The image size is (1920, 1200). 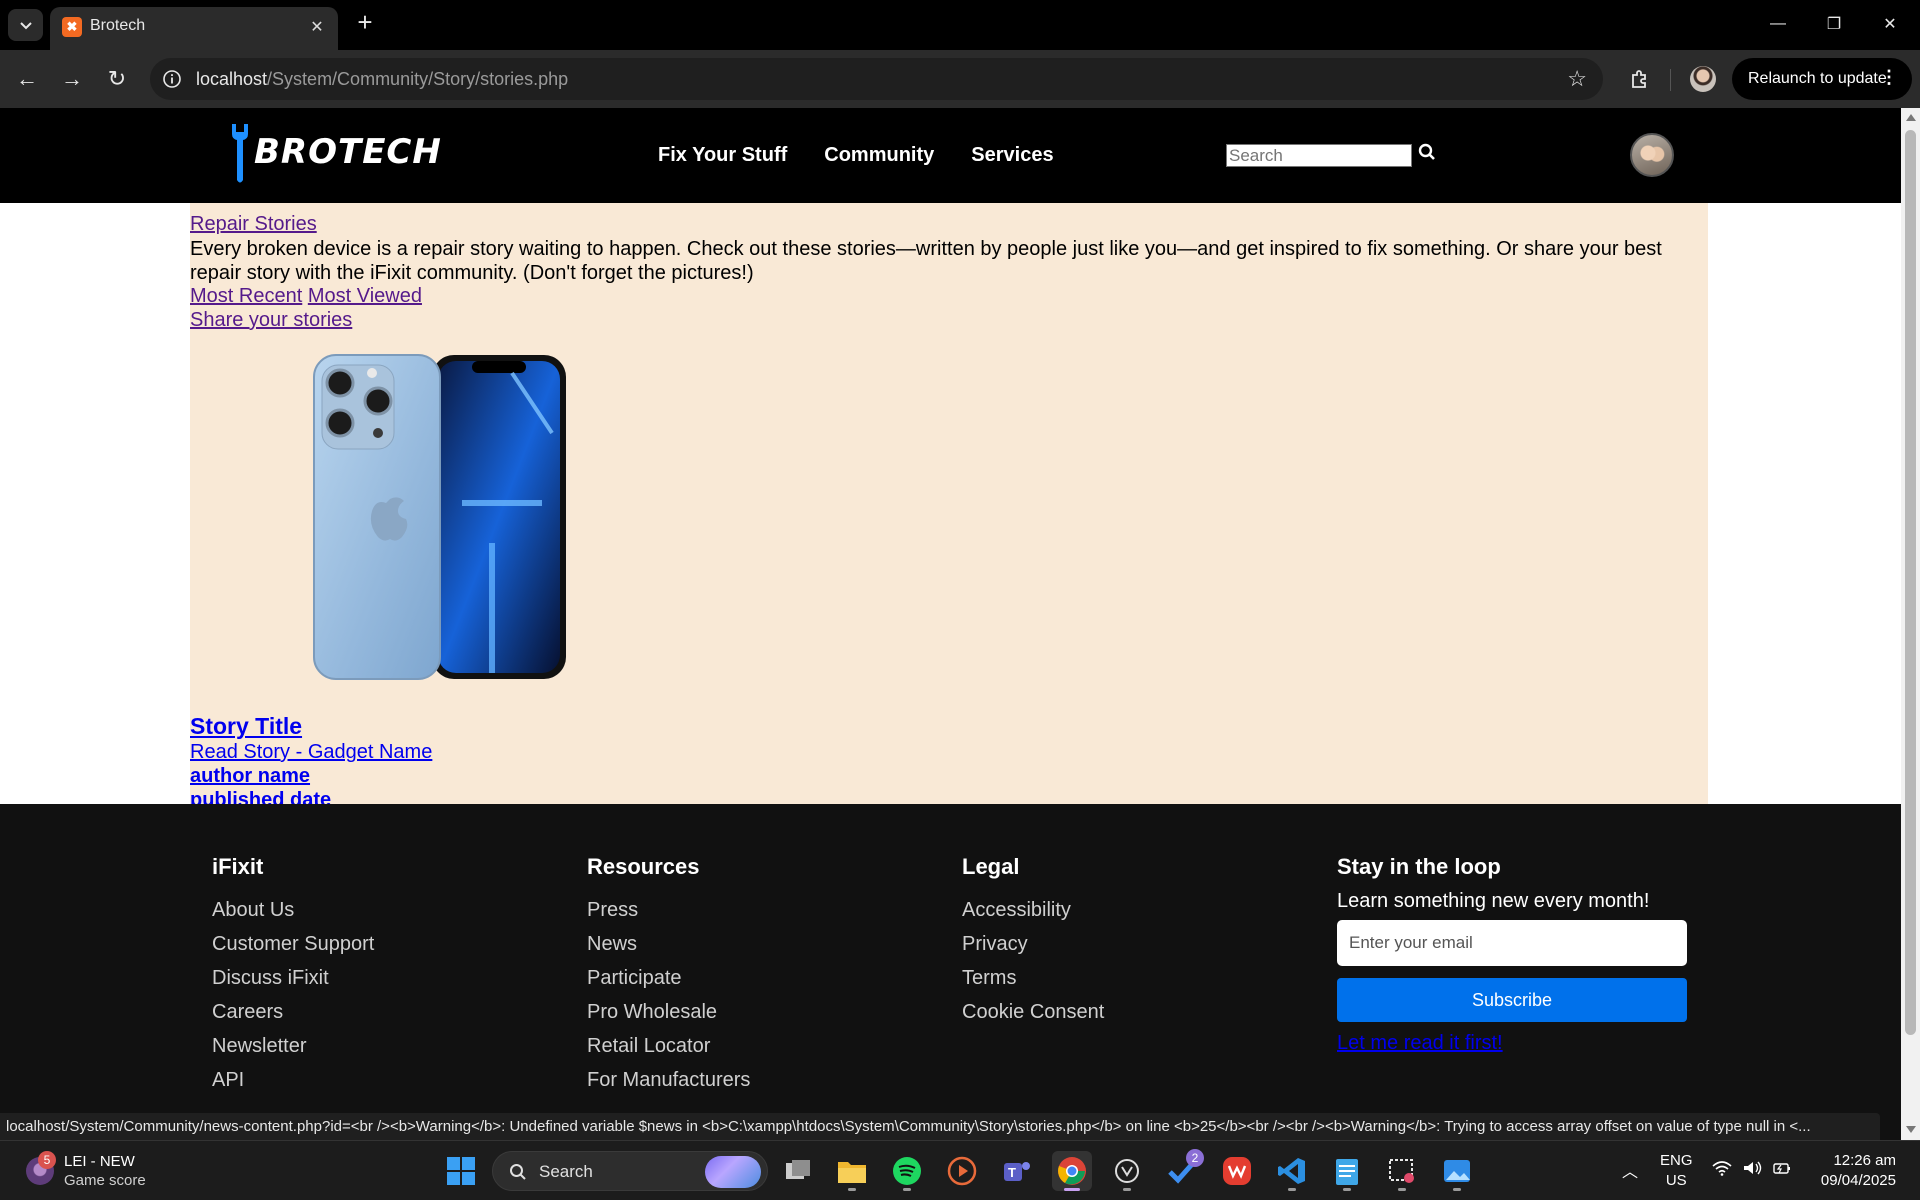 What do you see at coordinates (1817, 78) in the screenshot?
I see `relaunch-label: Relaunch to update` at bounding box center [1817, 78].